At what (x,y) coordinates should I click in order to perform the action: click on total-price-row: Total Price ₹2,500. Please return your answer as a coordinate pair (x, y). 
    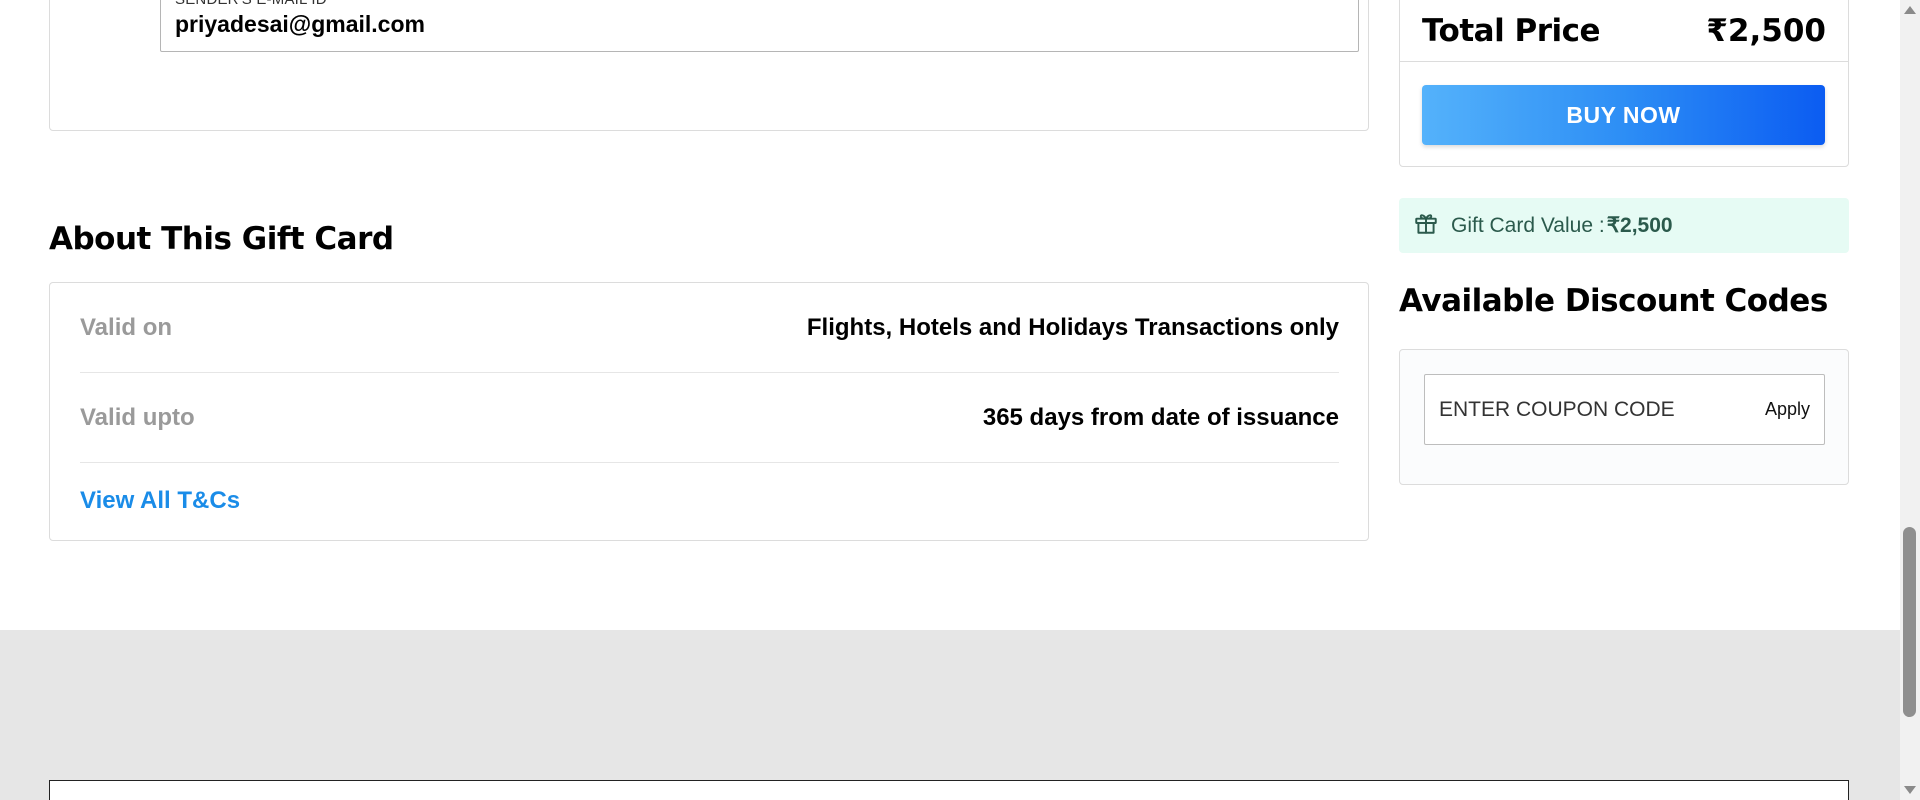
    Looking at the image, I should click on (1624, 31).